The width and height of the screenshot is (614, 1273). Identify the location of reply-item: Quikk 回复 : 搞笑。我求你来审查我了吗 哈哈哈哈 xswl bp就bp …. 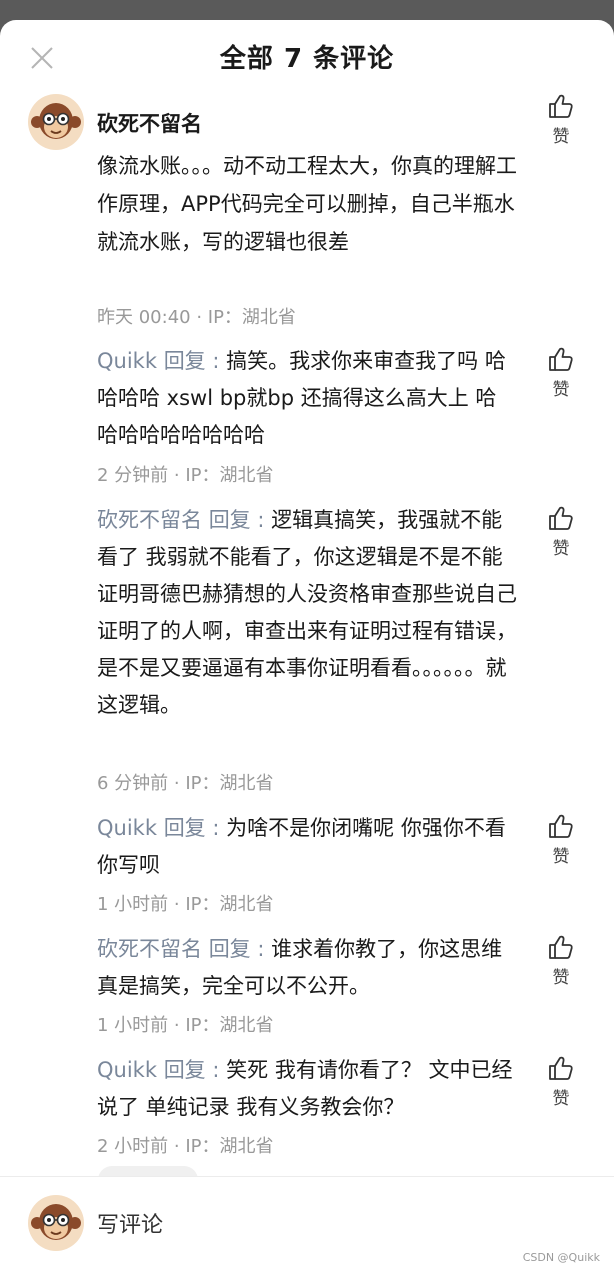
(307, 398).